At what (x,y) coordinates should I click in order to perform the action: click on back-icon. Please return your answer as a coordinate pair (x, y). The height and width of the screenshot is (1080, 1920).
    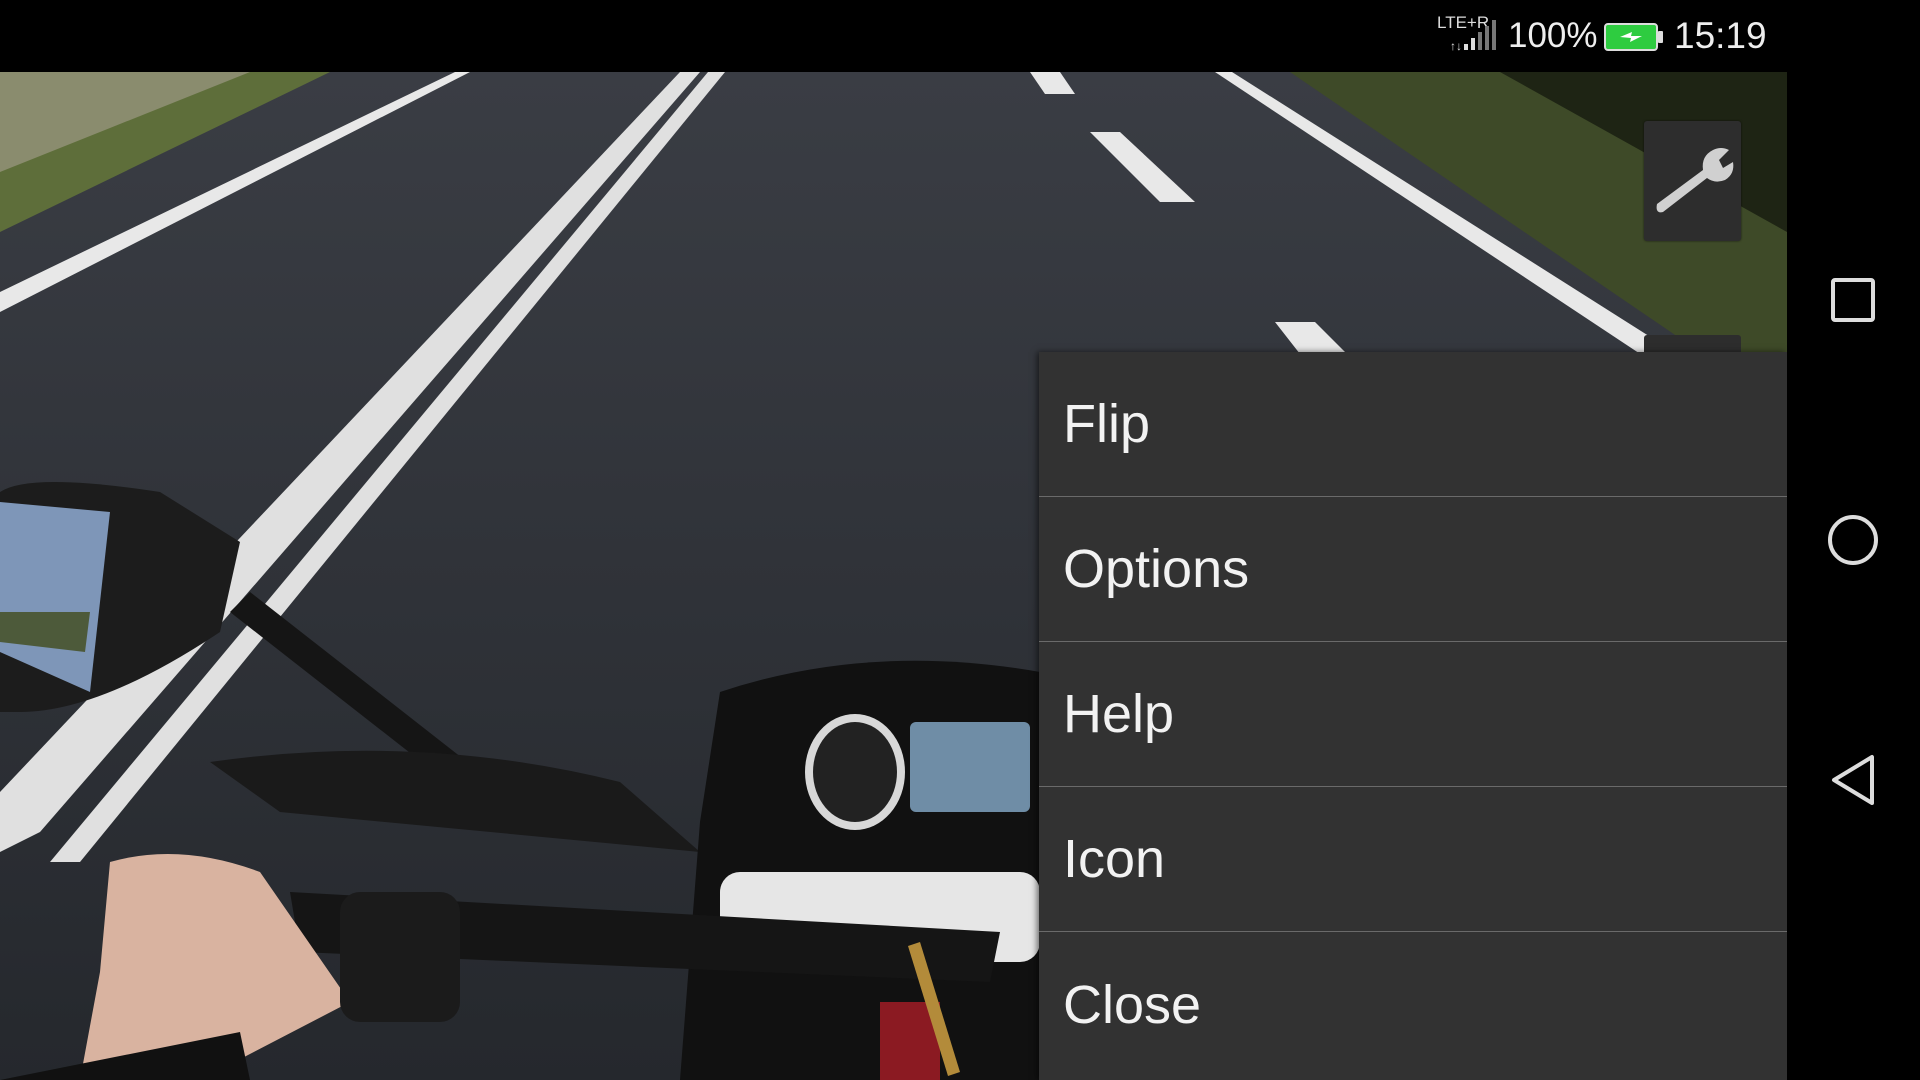
    Looking at the image, I should click on (1853, 780).